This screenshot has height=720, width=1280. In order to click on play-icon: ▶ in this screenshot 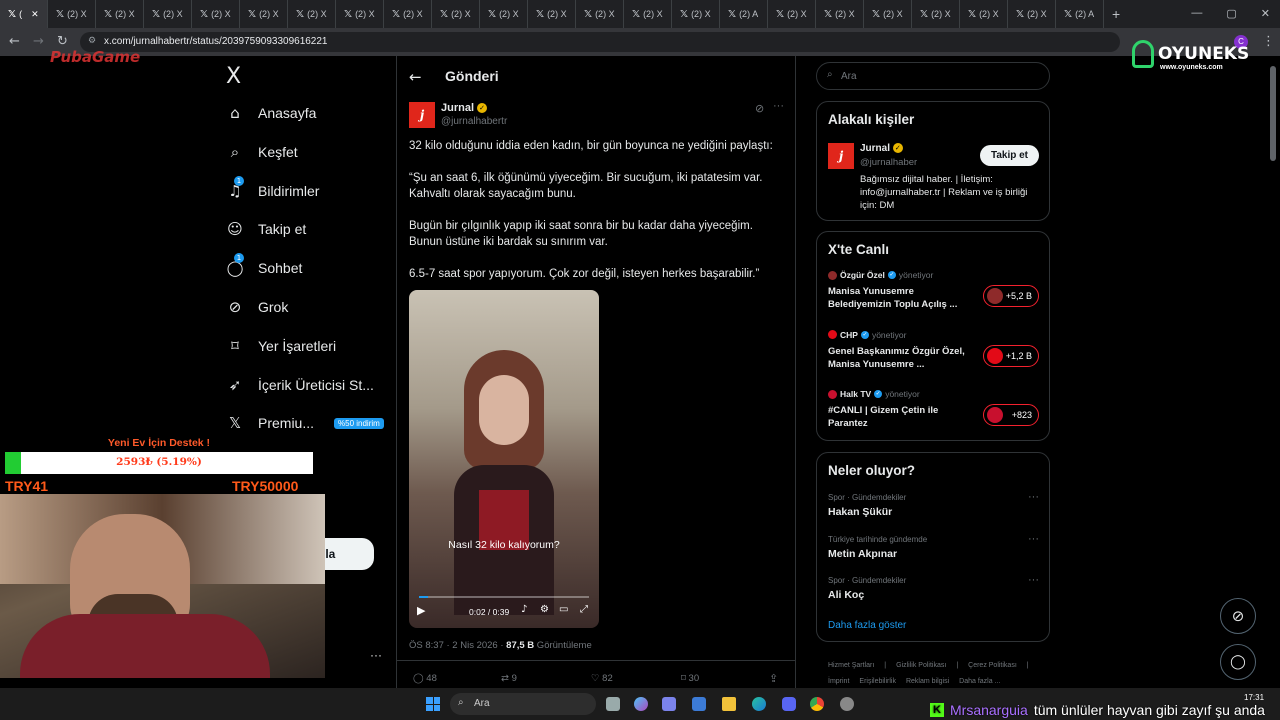, I will do `click(421, 610)`.